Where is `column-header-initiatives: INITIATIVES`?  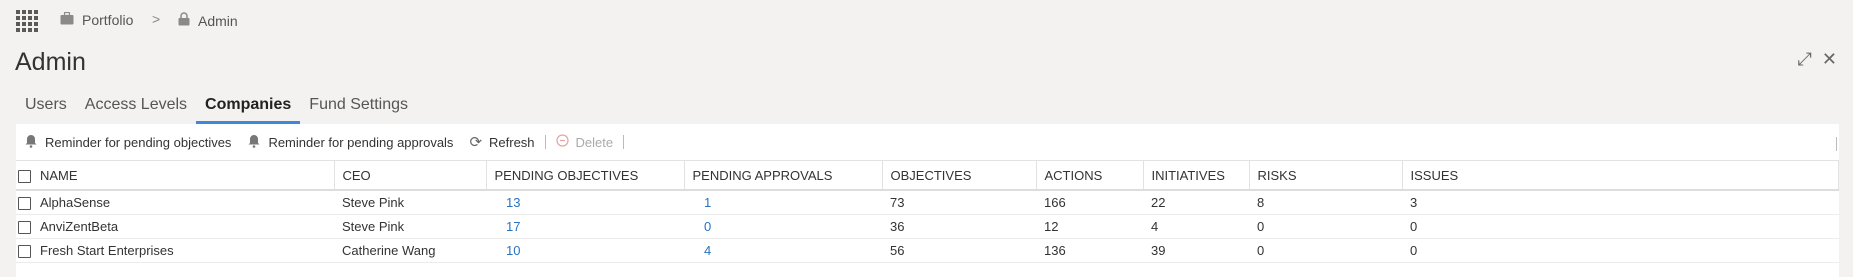 column-header-initiatives: INITIATIVES is located at coordinates (1196, 176).